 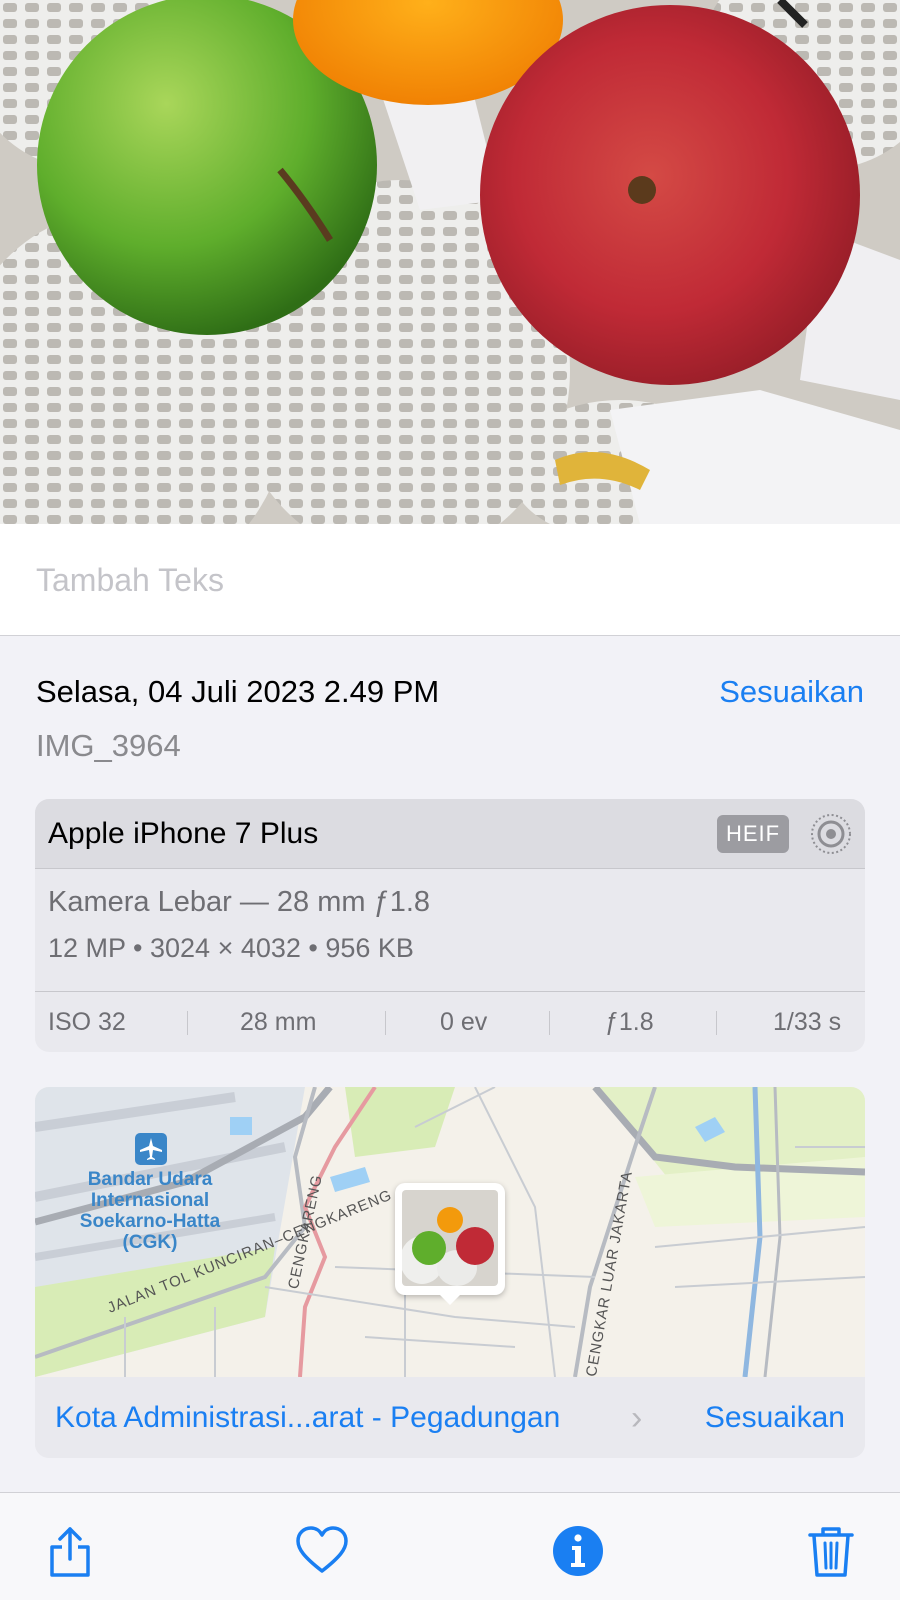 I want to click on live-photo-icon, so click(x=831, y=834).